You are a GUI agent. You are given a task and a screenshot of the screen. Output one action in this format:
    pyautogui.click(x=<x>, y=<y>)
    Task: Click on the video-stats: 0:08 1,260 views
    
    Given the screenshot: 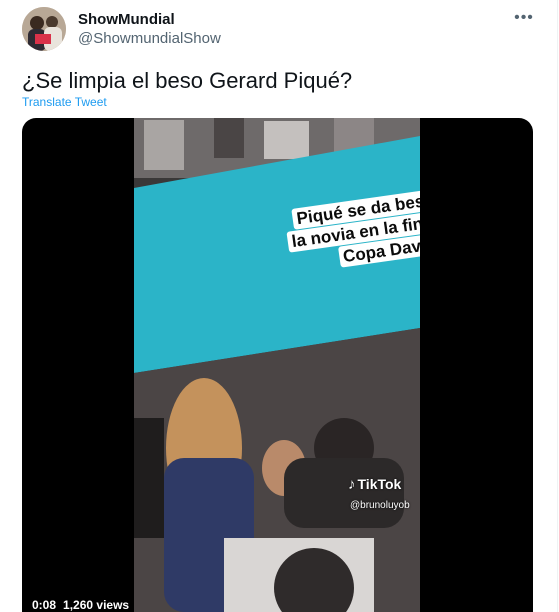 What is the action you would take?
    pyautogui.click(x=84, y=605)
    